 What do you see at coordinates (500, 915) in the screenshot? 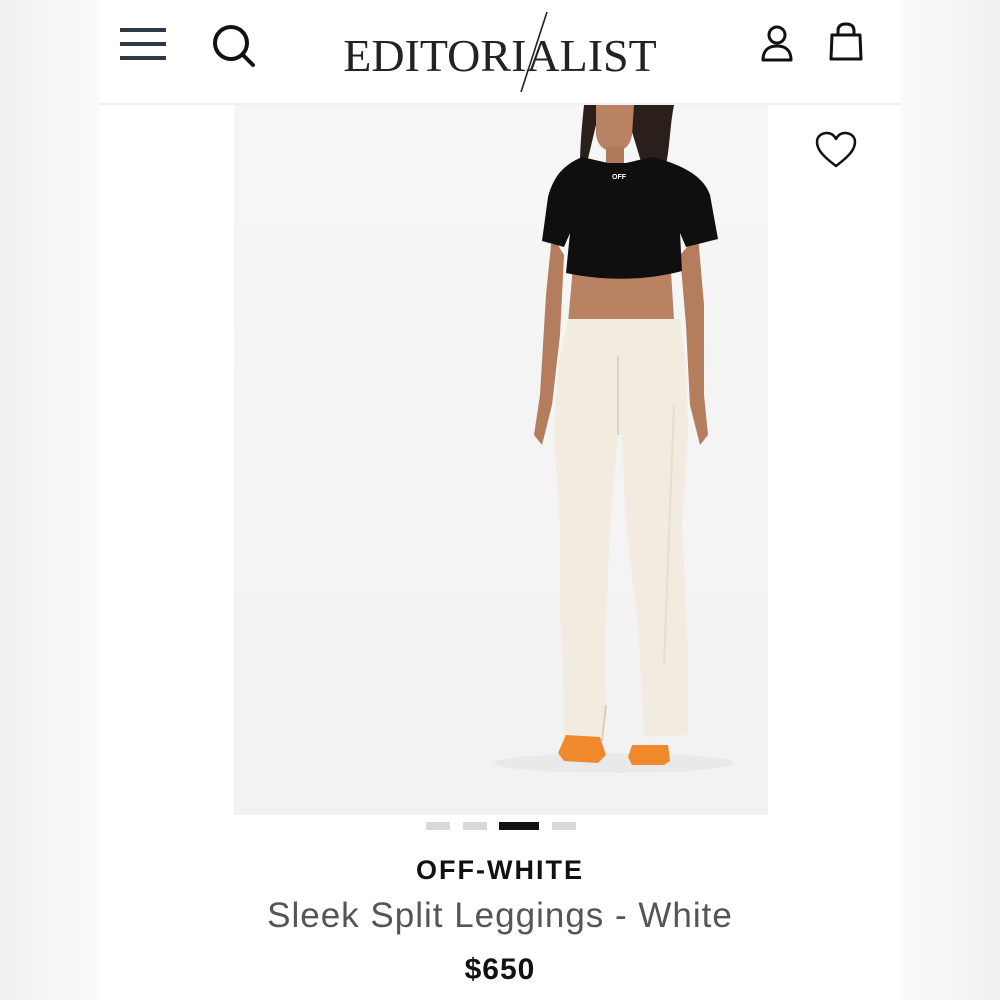
I see `product-title: Sleek Split Leggings - White` at bounding box center [500, 915].